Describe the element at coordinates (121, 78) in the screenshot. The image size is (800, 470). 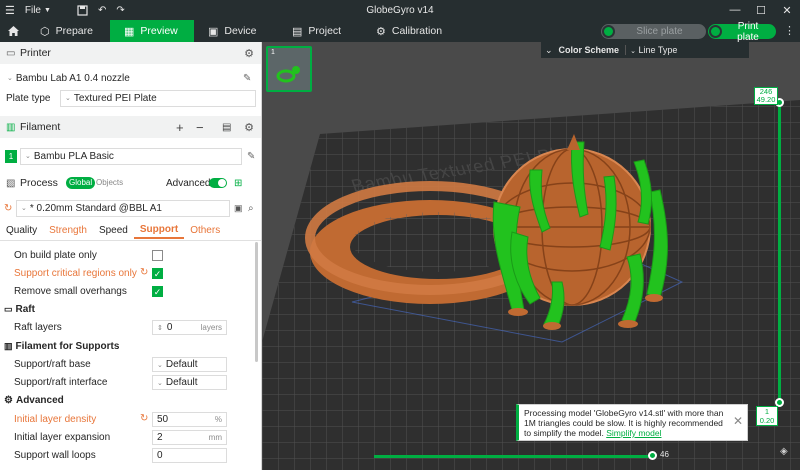
I see `printer-select: ⌄ Bambu Lab A1 0.4 nozzle` at that location.